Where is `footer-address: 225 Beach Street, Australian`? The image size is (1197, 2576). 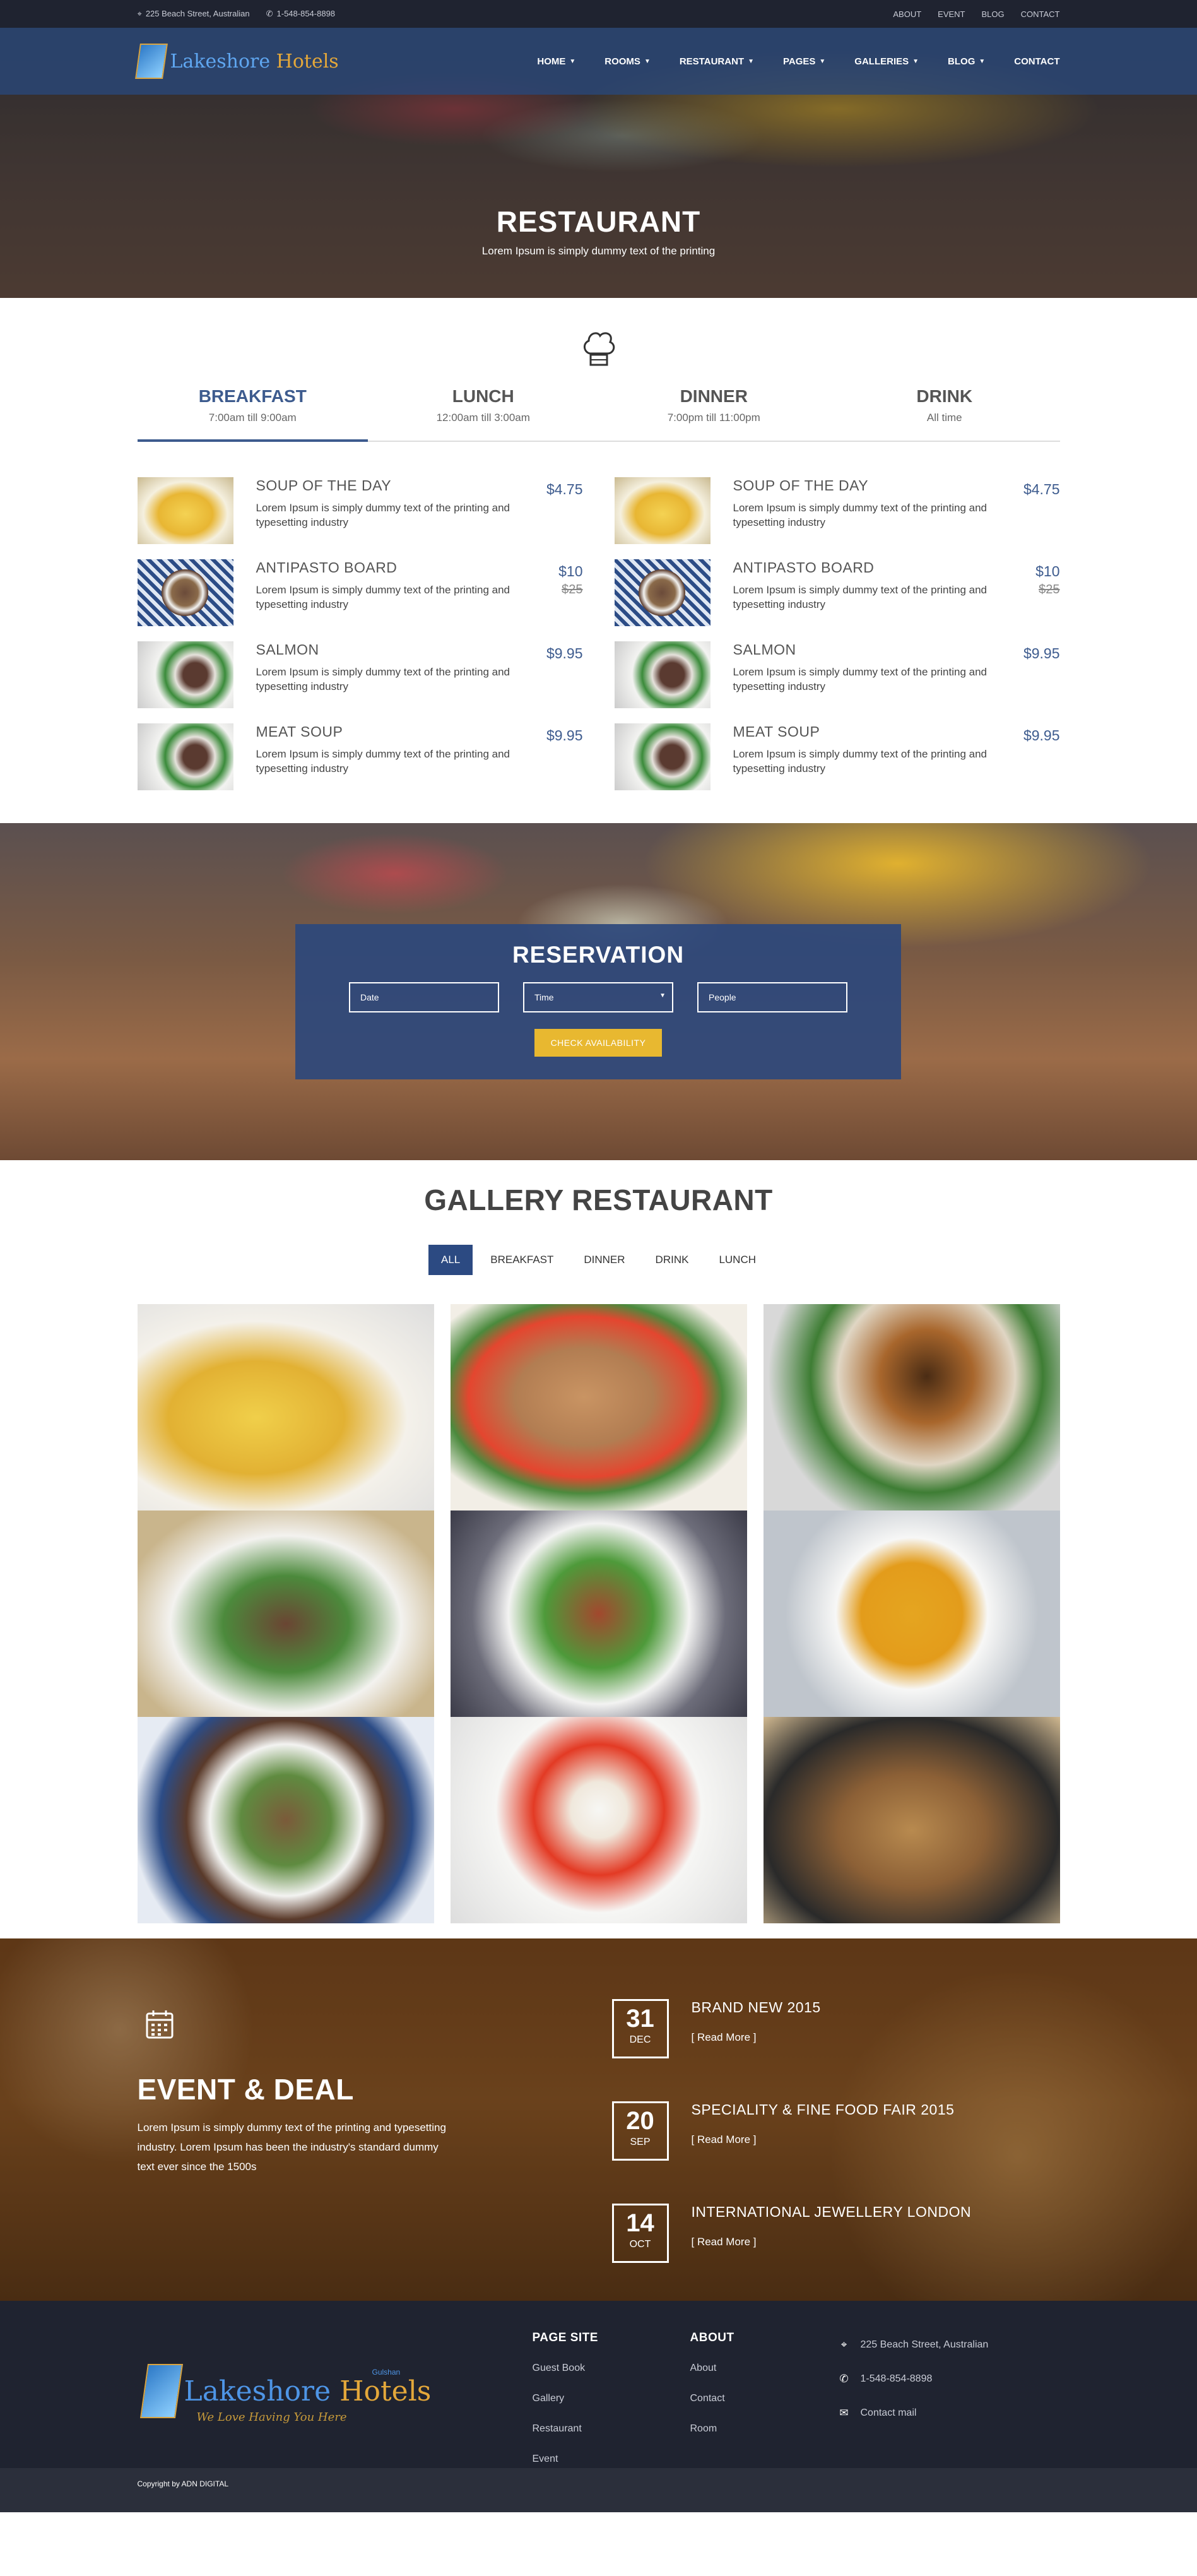 footer-address: 225 Beach Street, Australian is located at coordinates (924, 2344).